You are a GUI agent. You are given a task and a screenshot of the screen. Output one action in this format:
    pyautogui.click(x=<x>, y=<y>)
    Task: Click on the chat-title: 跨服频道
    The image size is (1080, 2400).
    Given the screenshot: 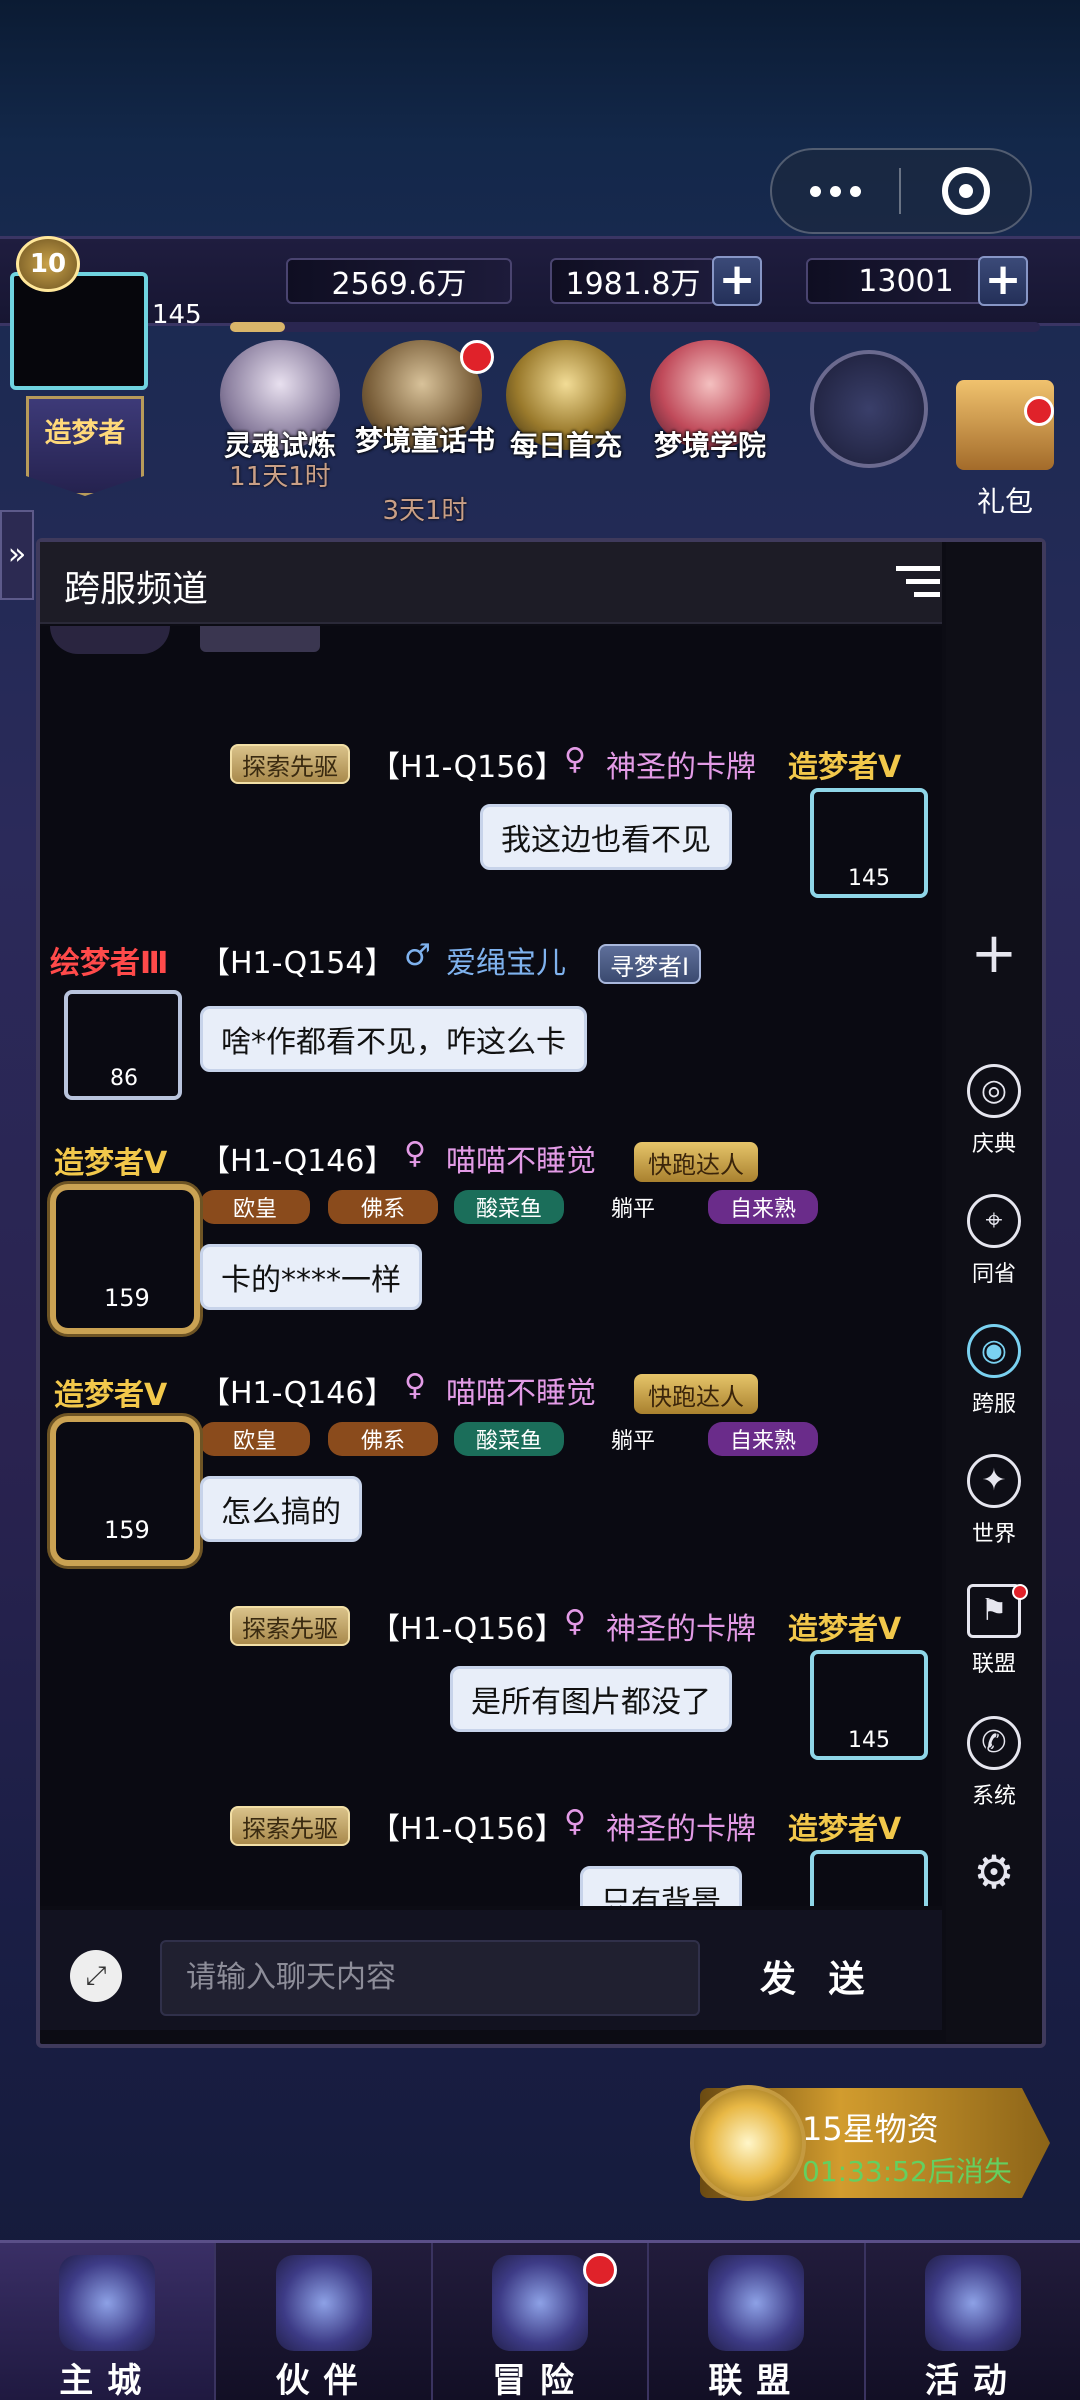 What is the action you would take?
    pyautogui.click(x=136, y=589)
    